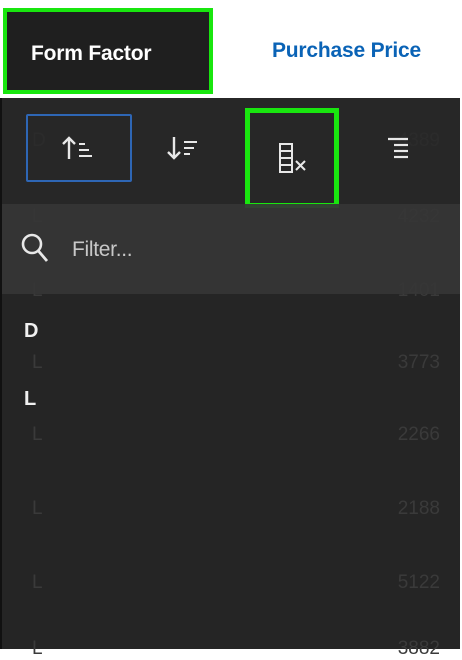 This screenshot has height=660, width=462. What do you see at coordinates (418, 434) in the screenshot?
I see `bg-cell: 2266` at bounding box center [418, 434].